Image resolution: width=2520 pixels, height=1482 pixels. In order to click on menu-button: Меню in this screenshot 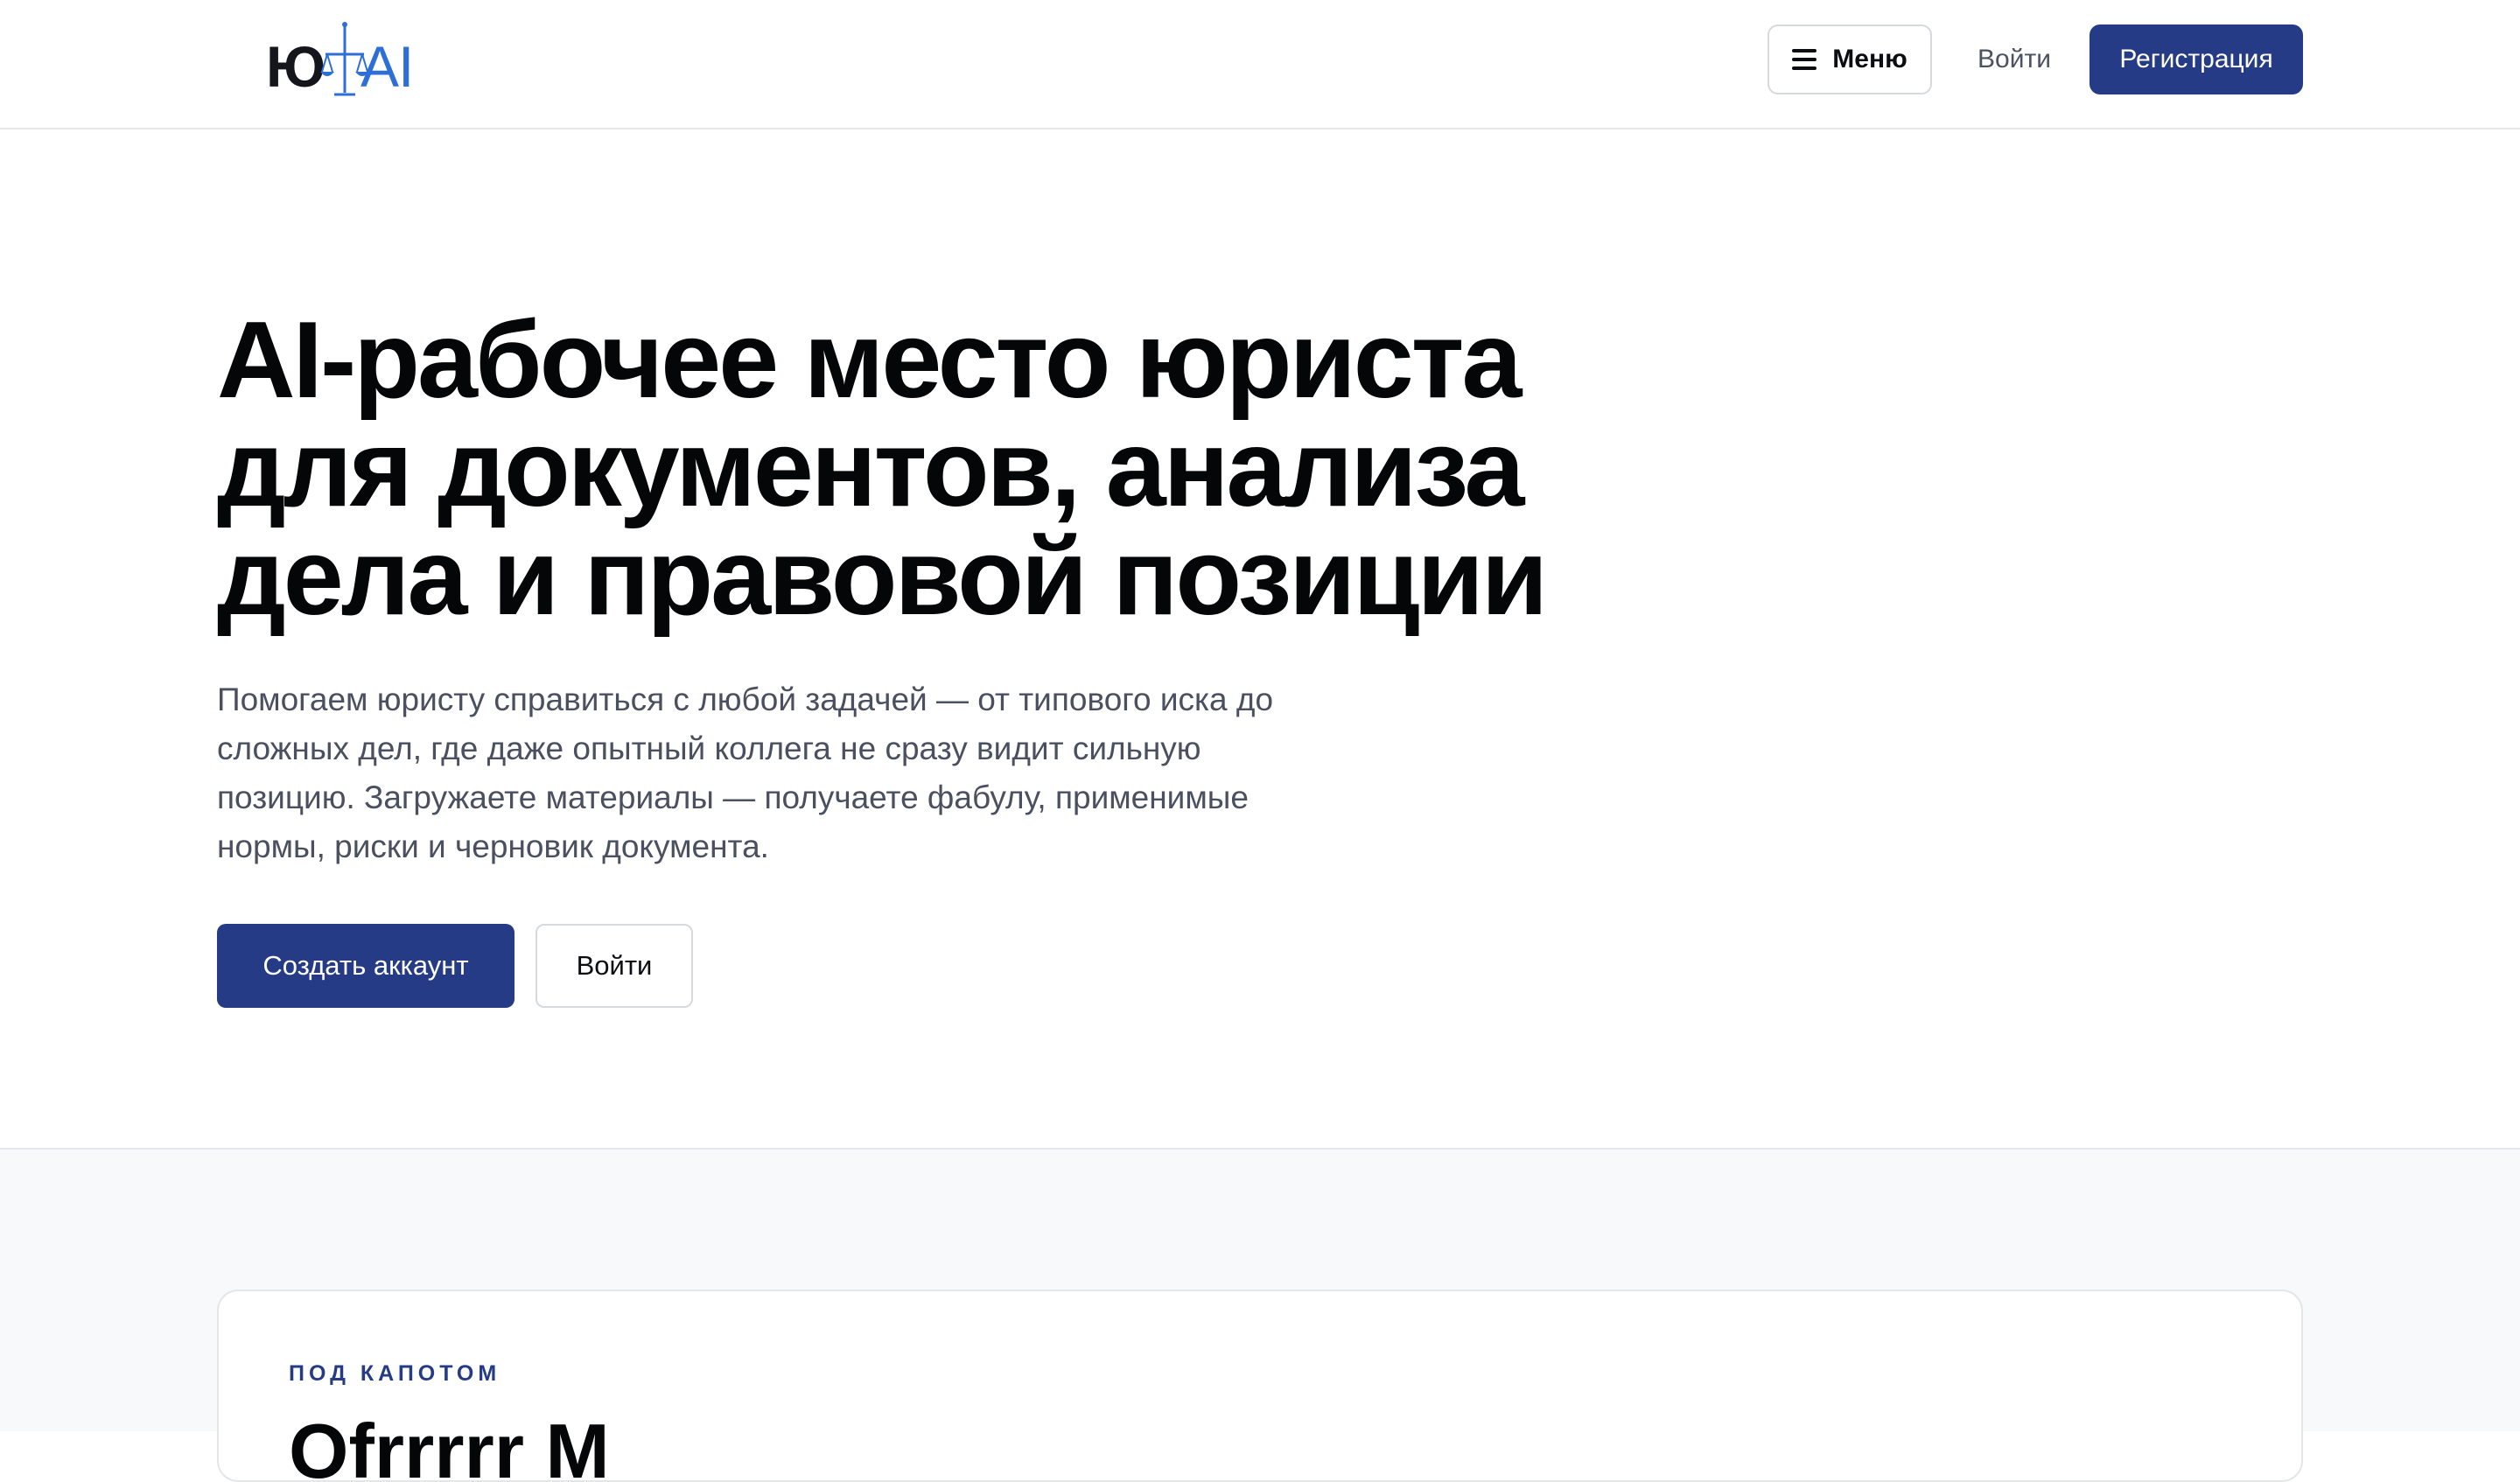, I will do `click(1850, 59)`.